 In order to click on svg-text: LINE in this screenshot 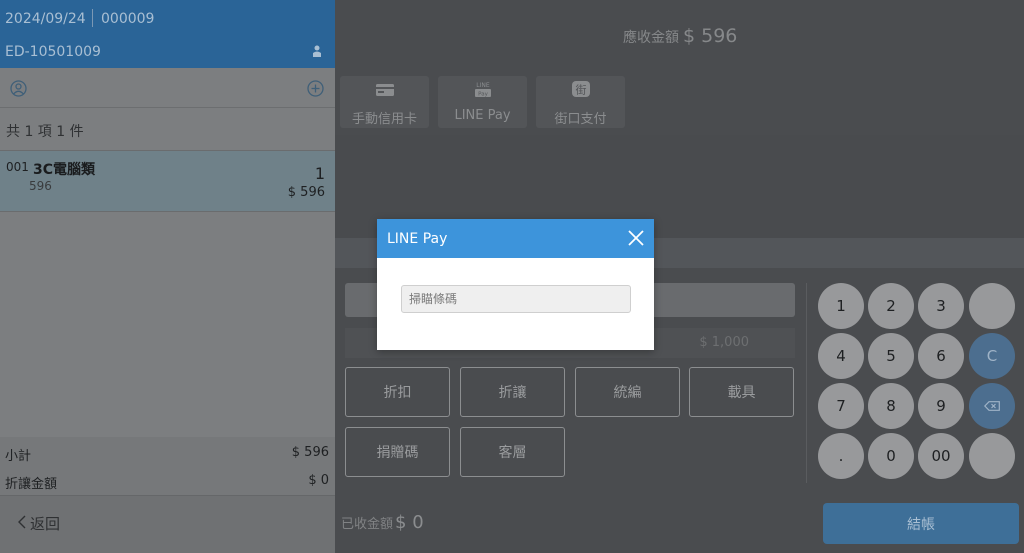, I will do `click(483, 85)`.